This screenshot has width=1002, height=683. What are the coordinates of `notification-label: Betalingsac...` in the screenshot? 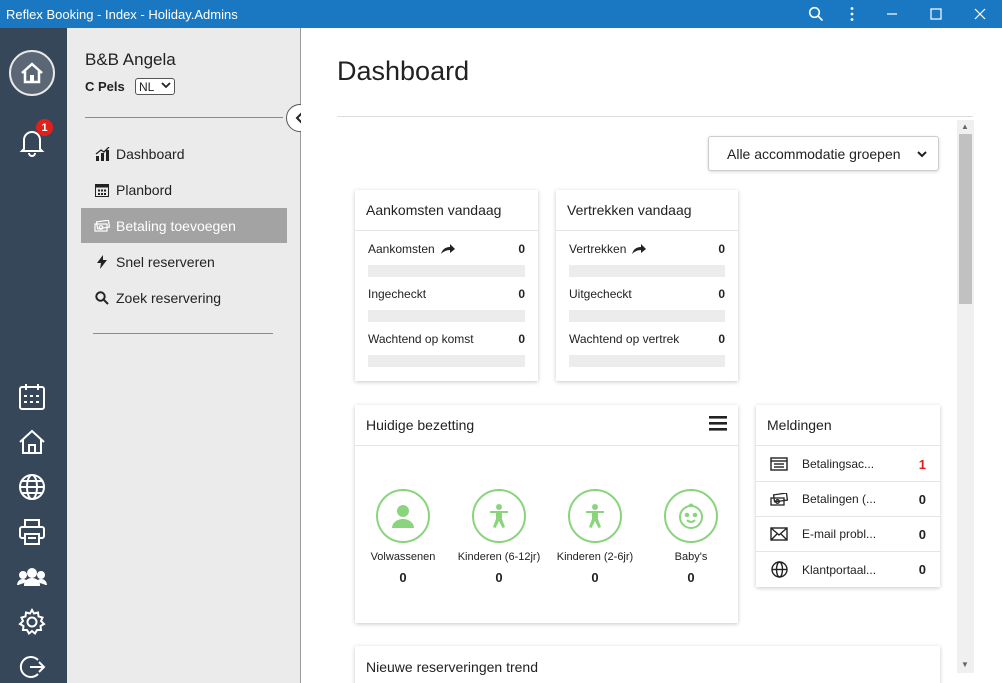 It's located at (838, 464).